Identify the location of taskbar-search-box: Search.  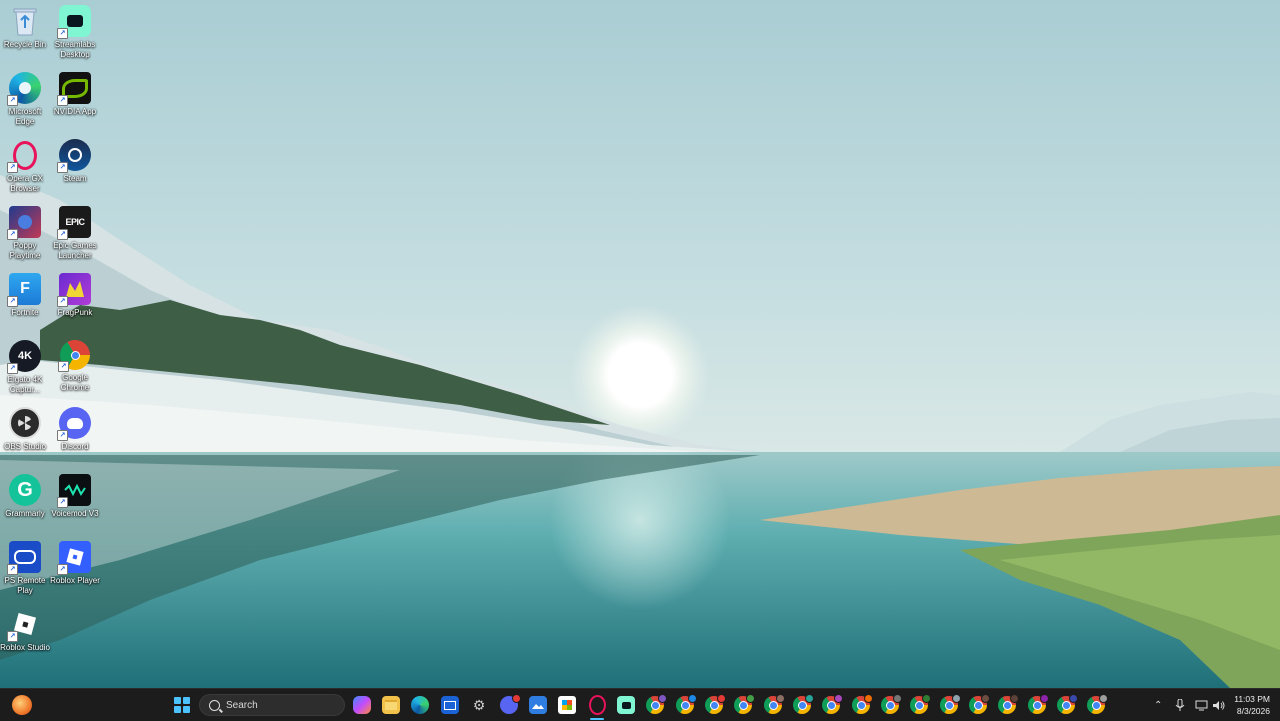
(272, 705).